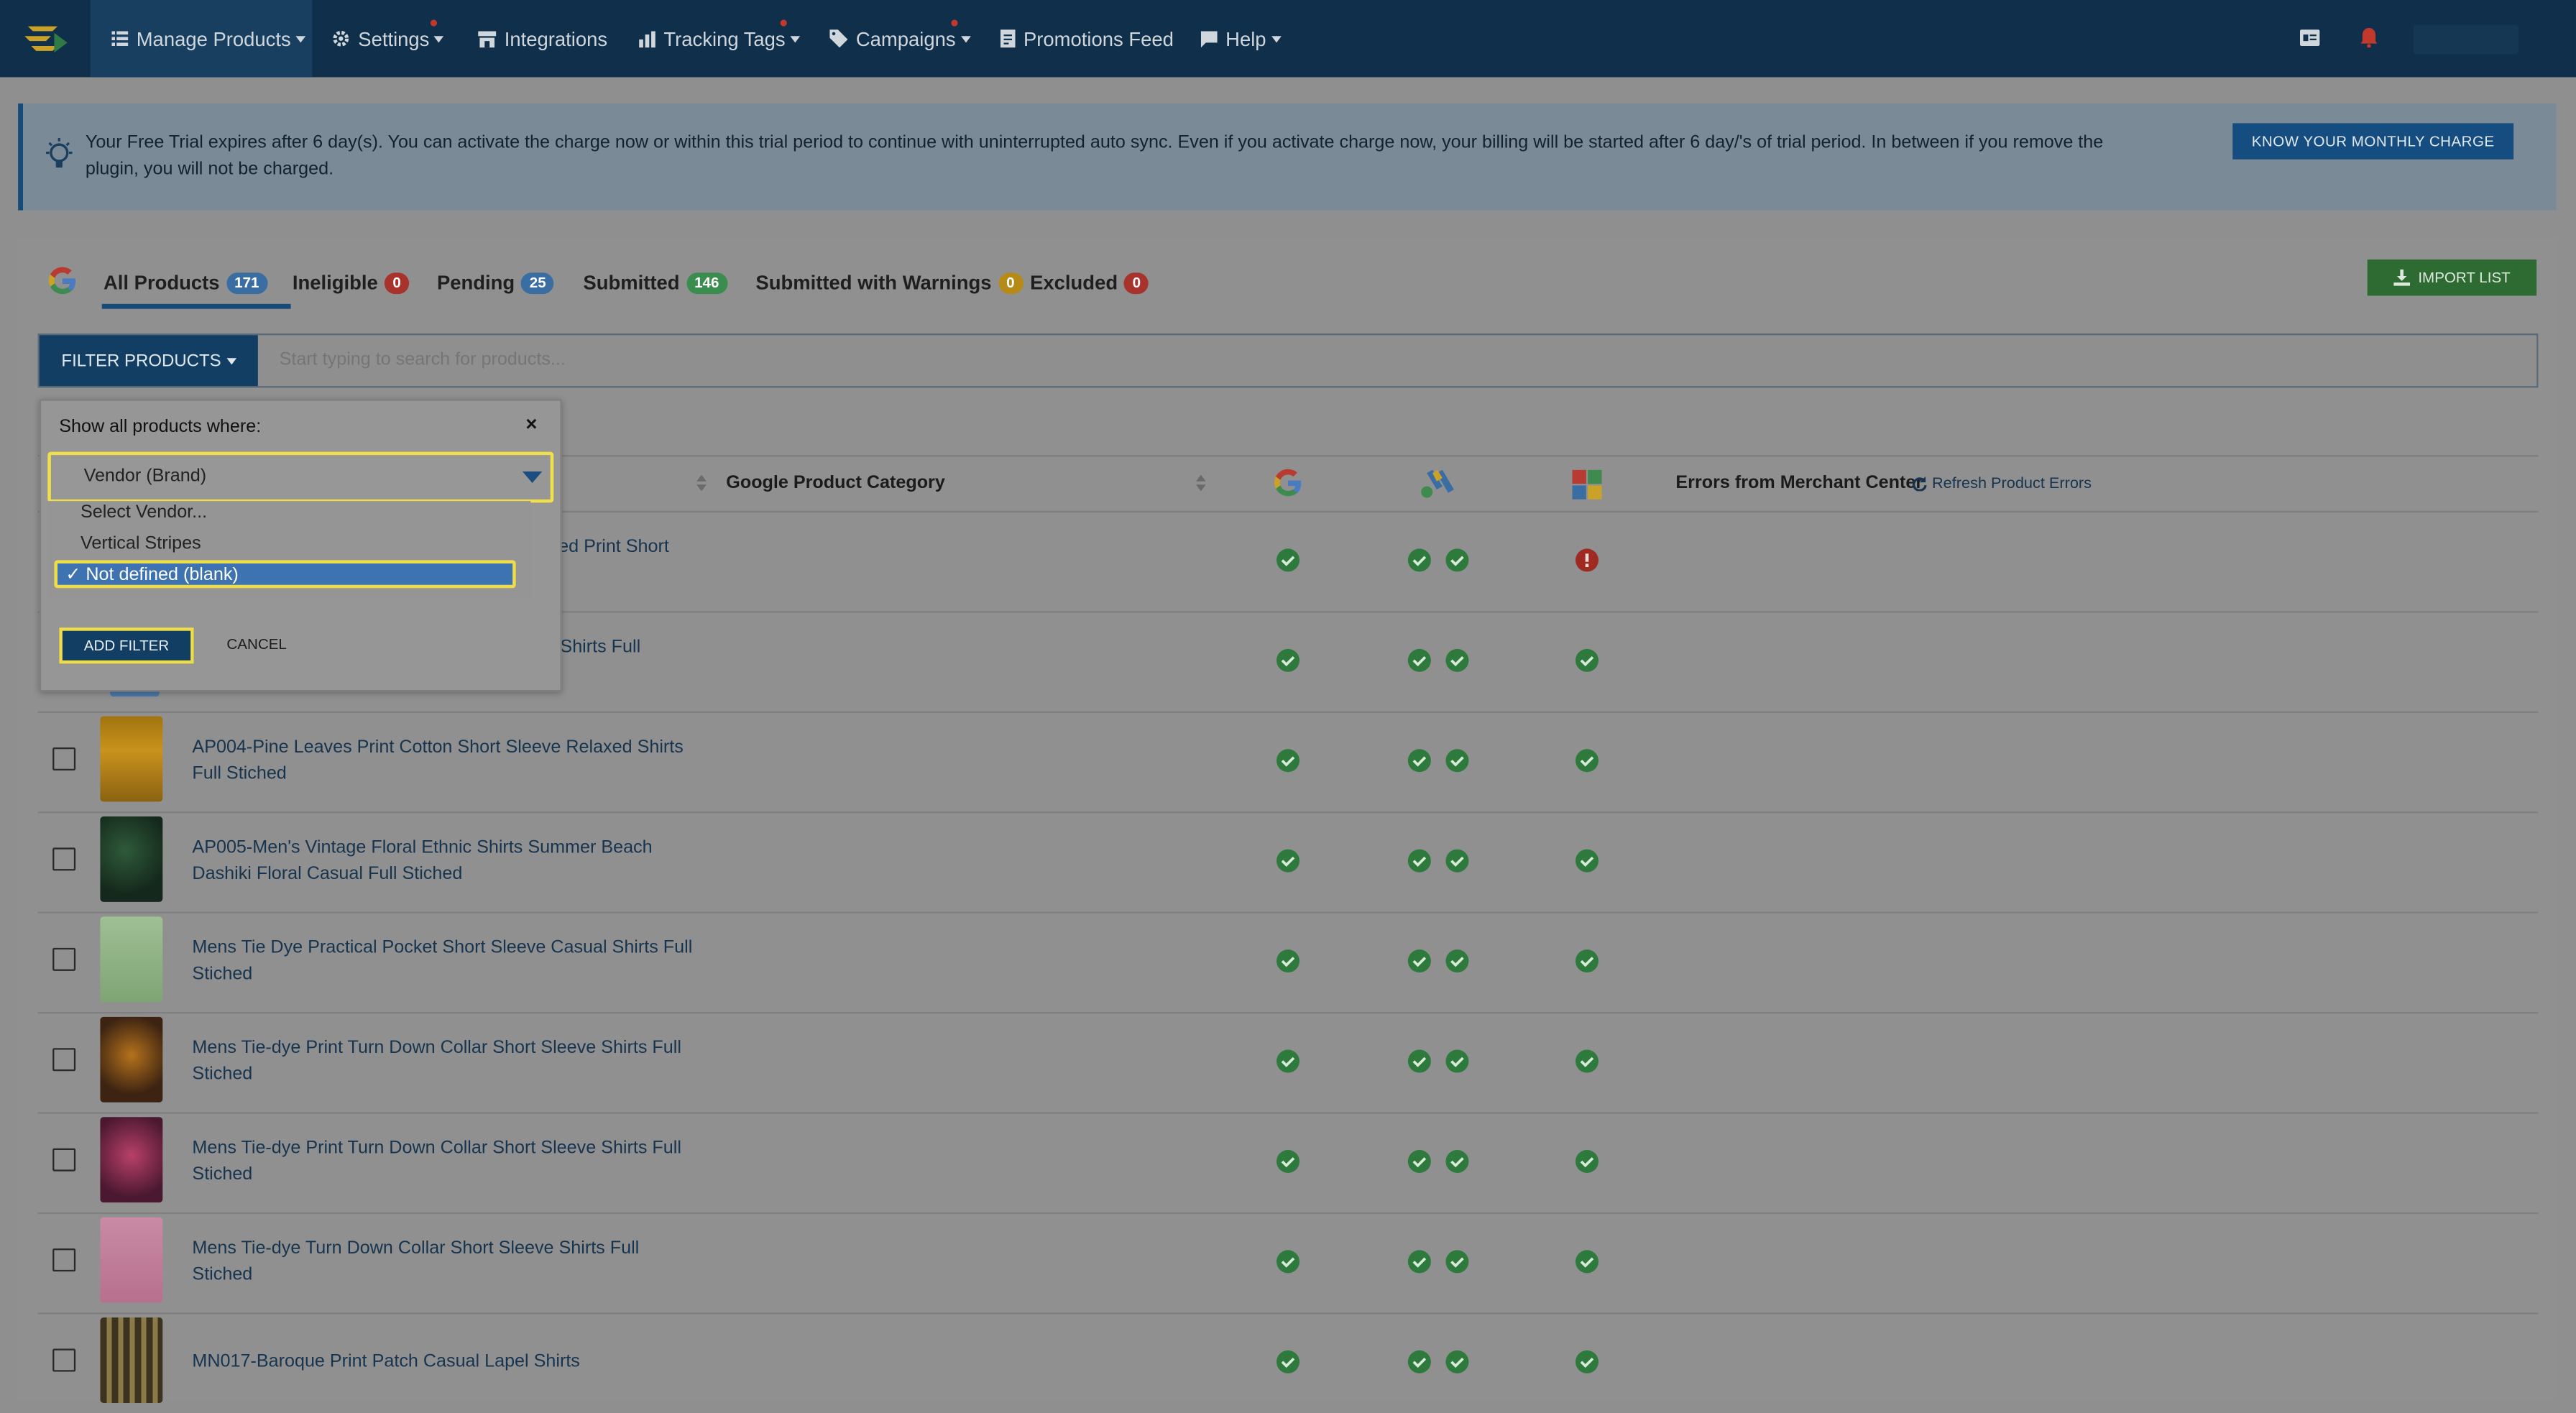  I want to click on close-icon: ×, so click(531, 425).